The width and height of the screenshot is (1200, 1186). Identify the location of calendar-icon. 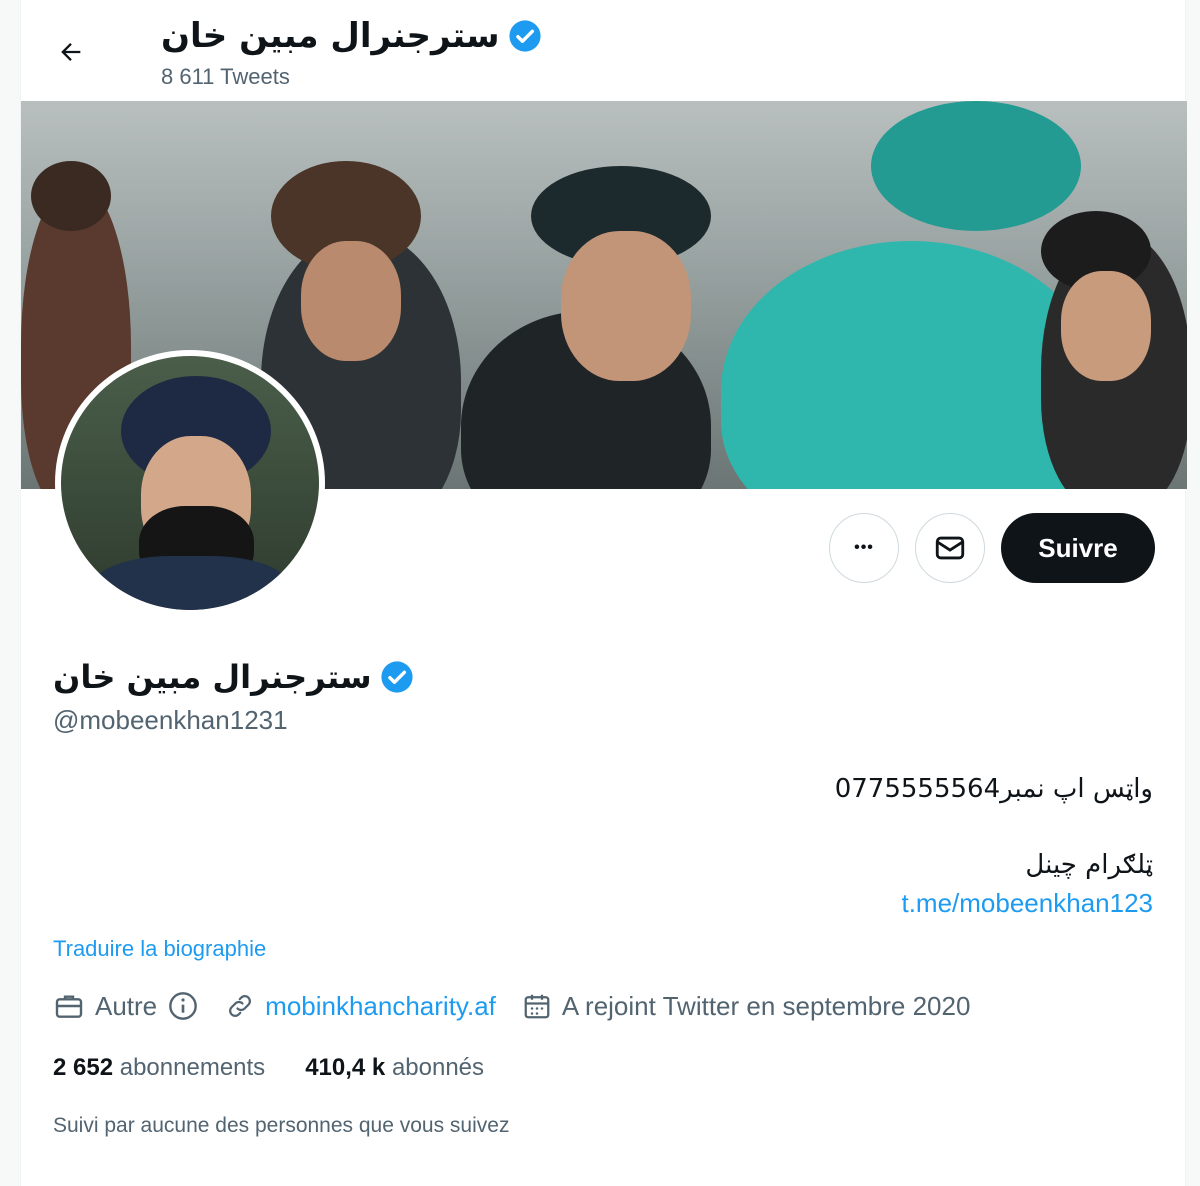
(537, 1006).